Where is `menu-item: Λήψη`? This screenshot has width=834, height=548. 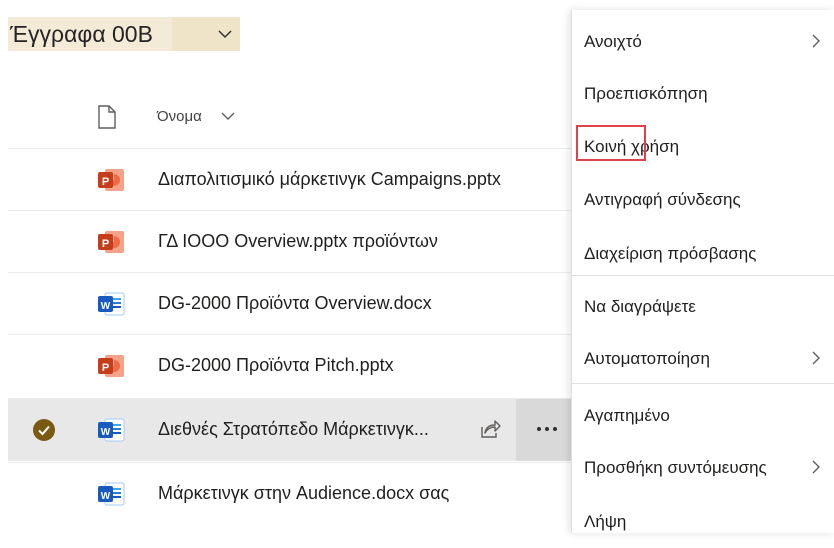
menu-item: Λήψη is located at coordinates (703, 522).